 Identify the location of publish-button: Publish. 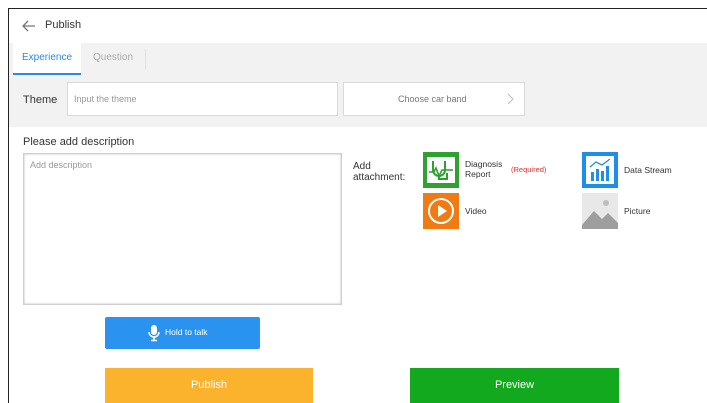
(209, 385).